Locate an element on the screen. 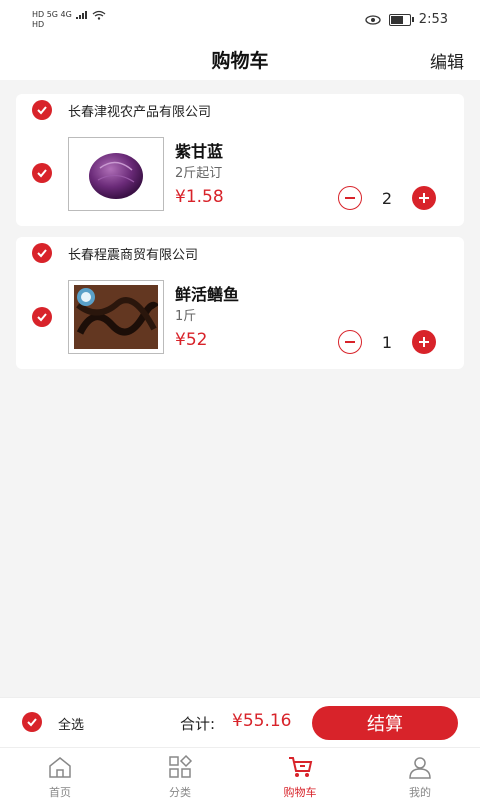  total-value: ¥55.16 is located at coordinates (262, 721).